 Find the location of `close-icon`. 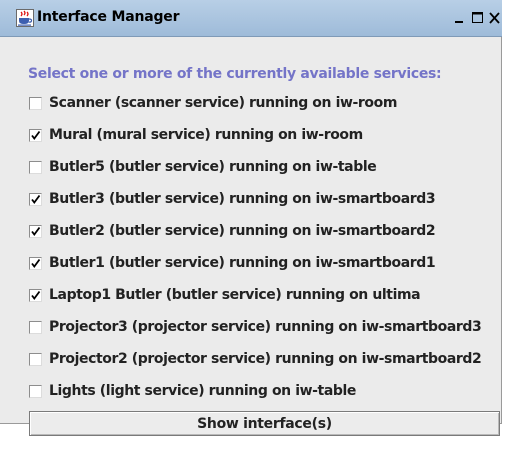

close-icon is located at coordinates (495, 18).